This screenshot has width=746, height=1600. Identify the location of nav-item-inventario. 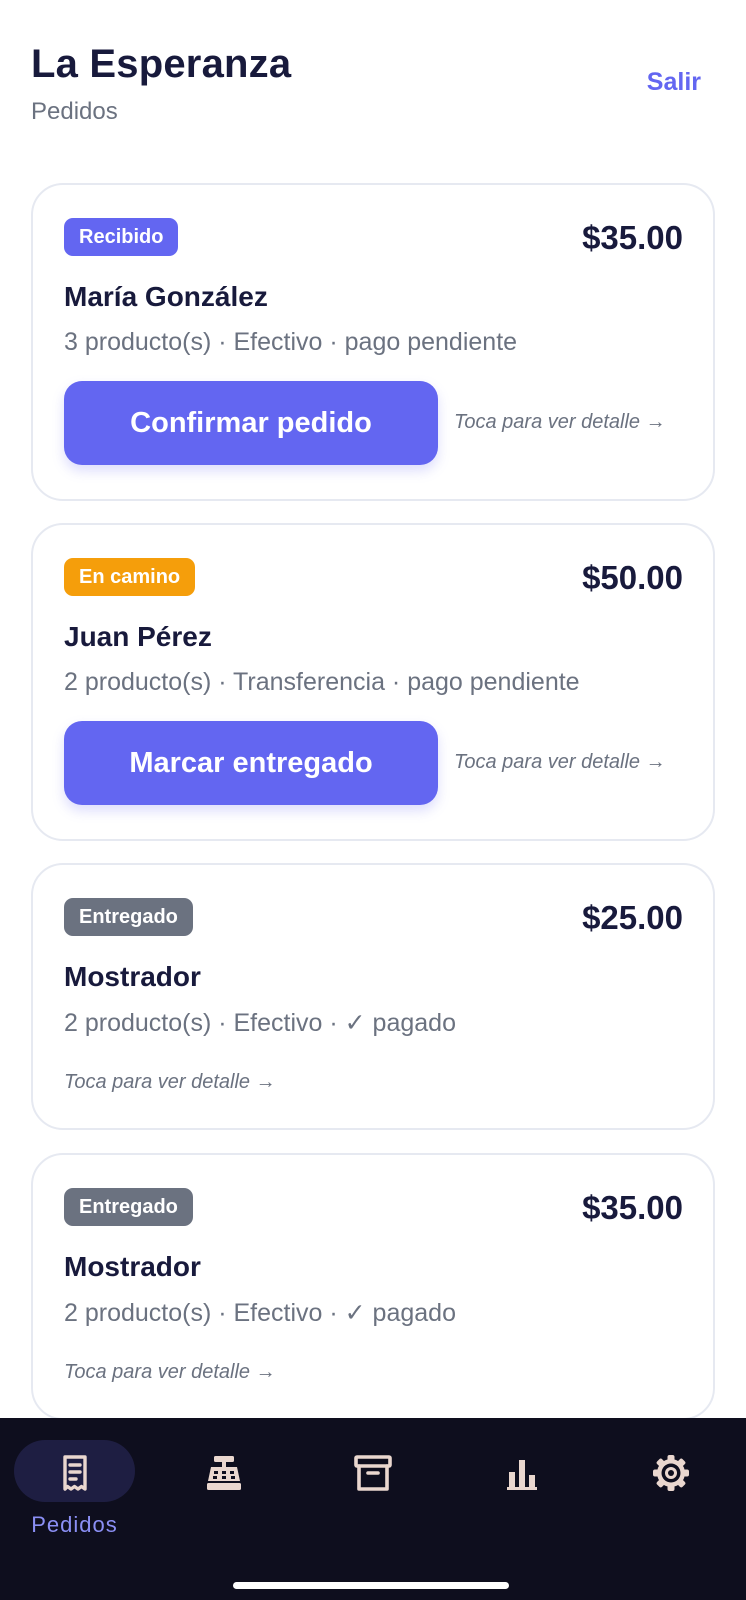
(372, 1488).